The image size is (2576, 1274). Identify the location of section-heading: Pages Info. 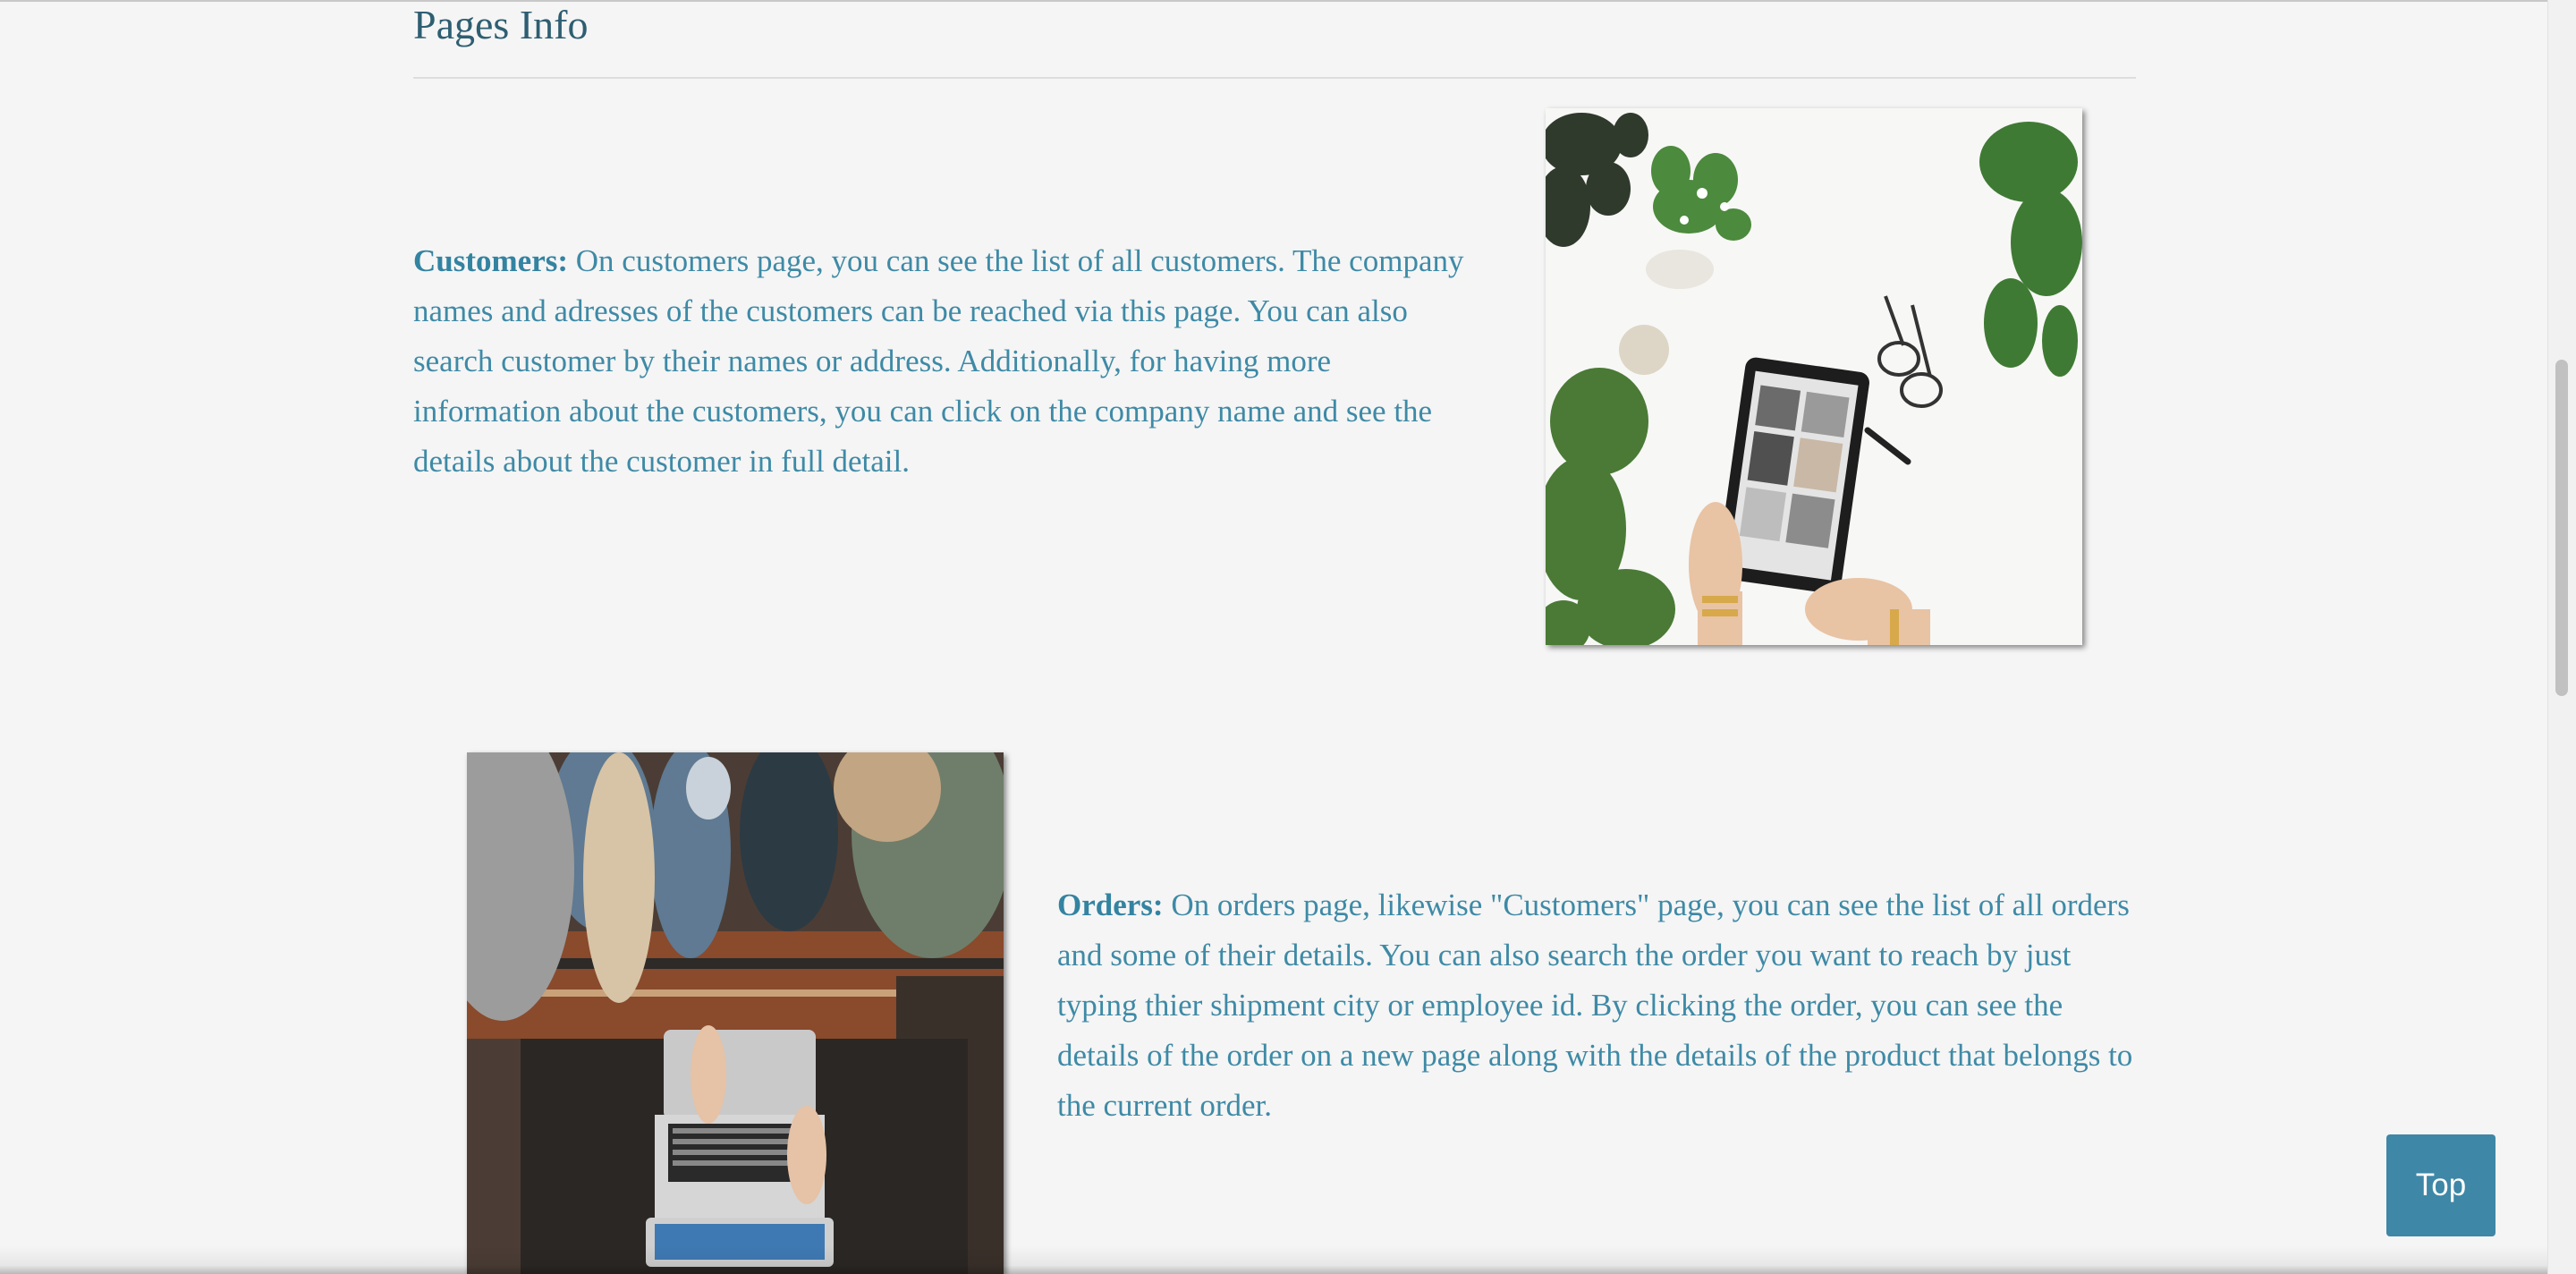
(501, 24).